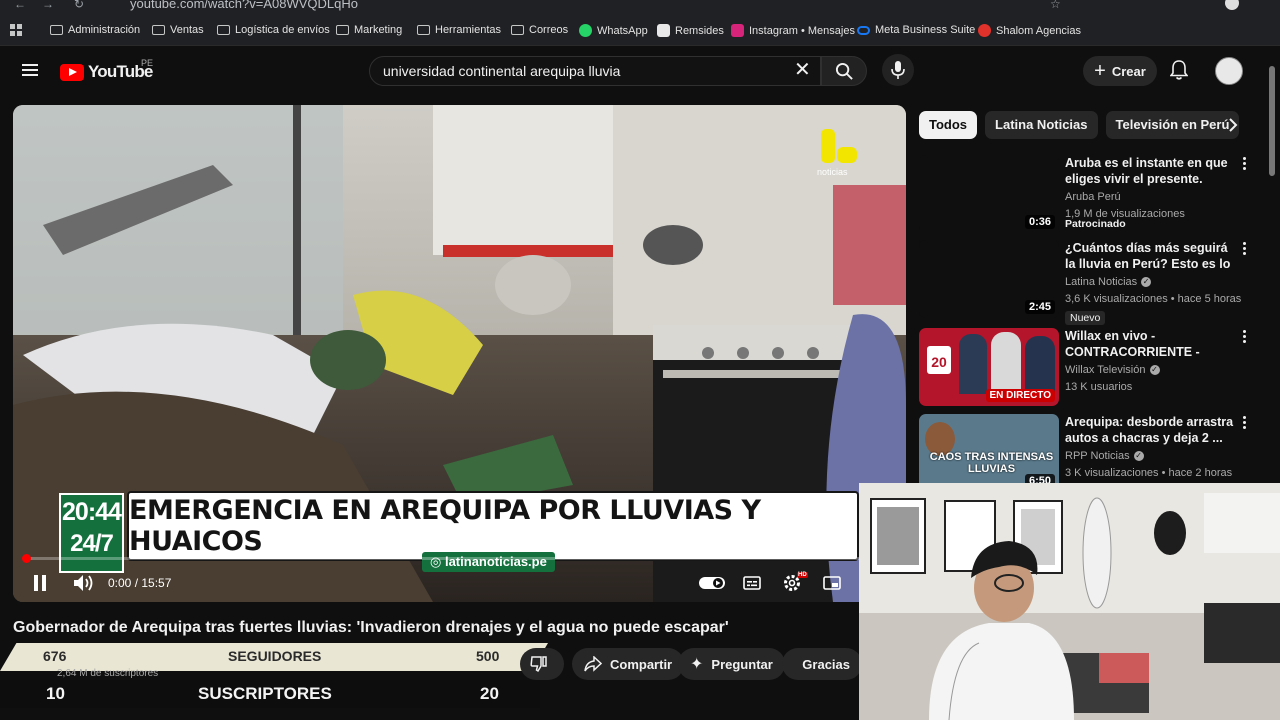 The image size is (1280, 720). What do you see at coordinates (802, 575) in the screenshot?
I see `hd-badge: HD` at bounding box center [802, 575].